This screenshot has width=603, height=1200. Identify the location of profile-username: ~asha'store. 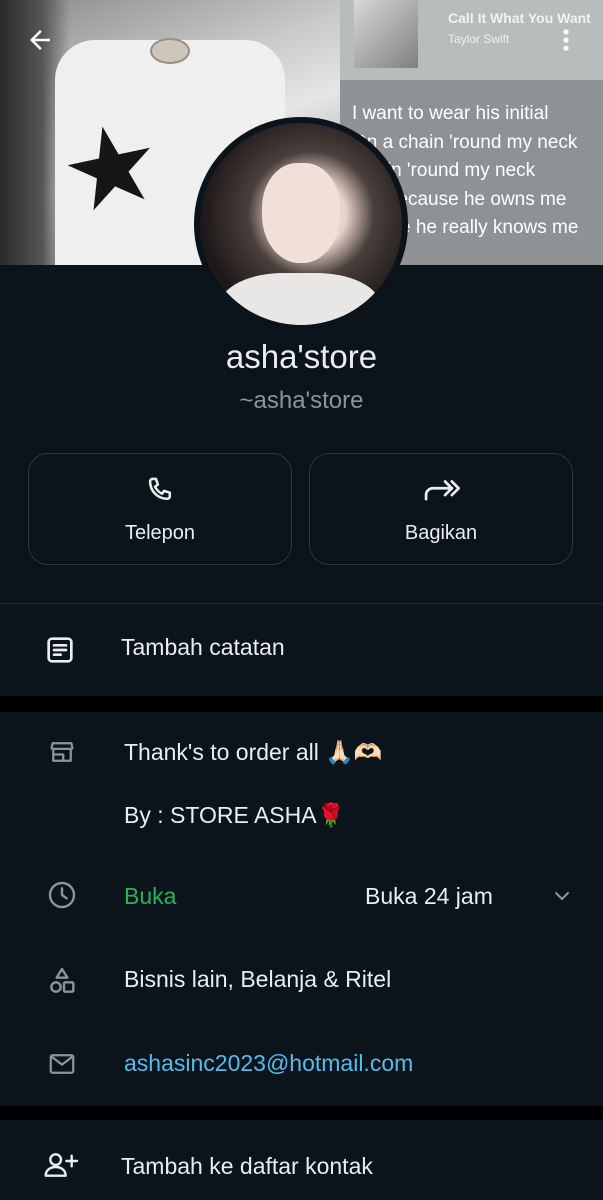
(301, 400).